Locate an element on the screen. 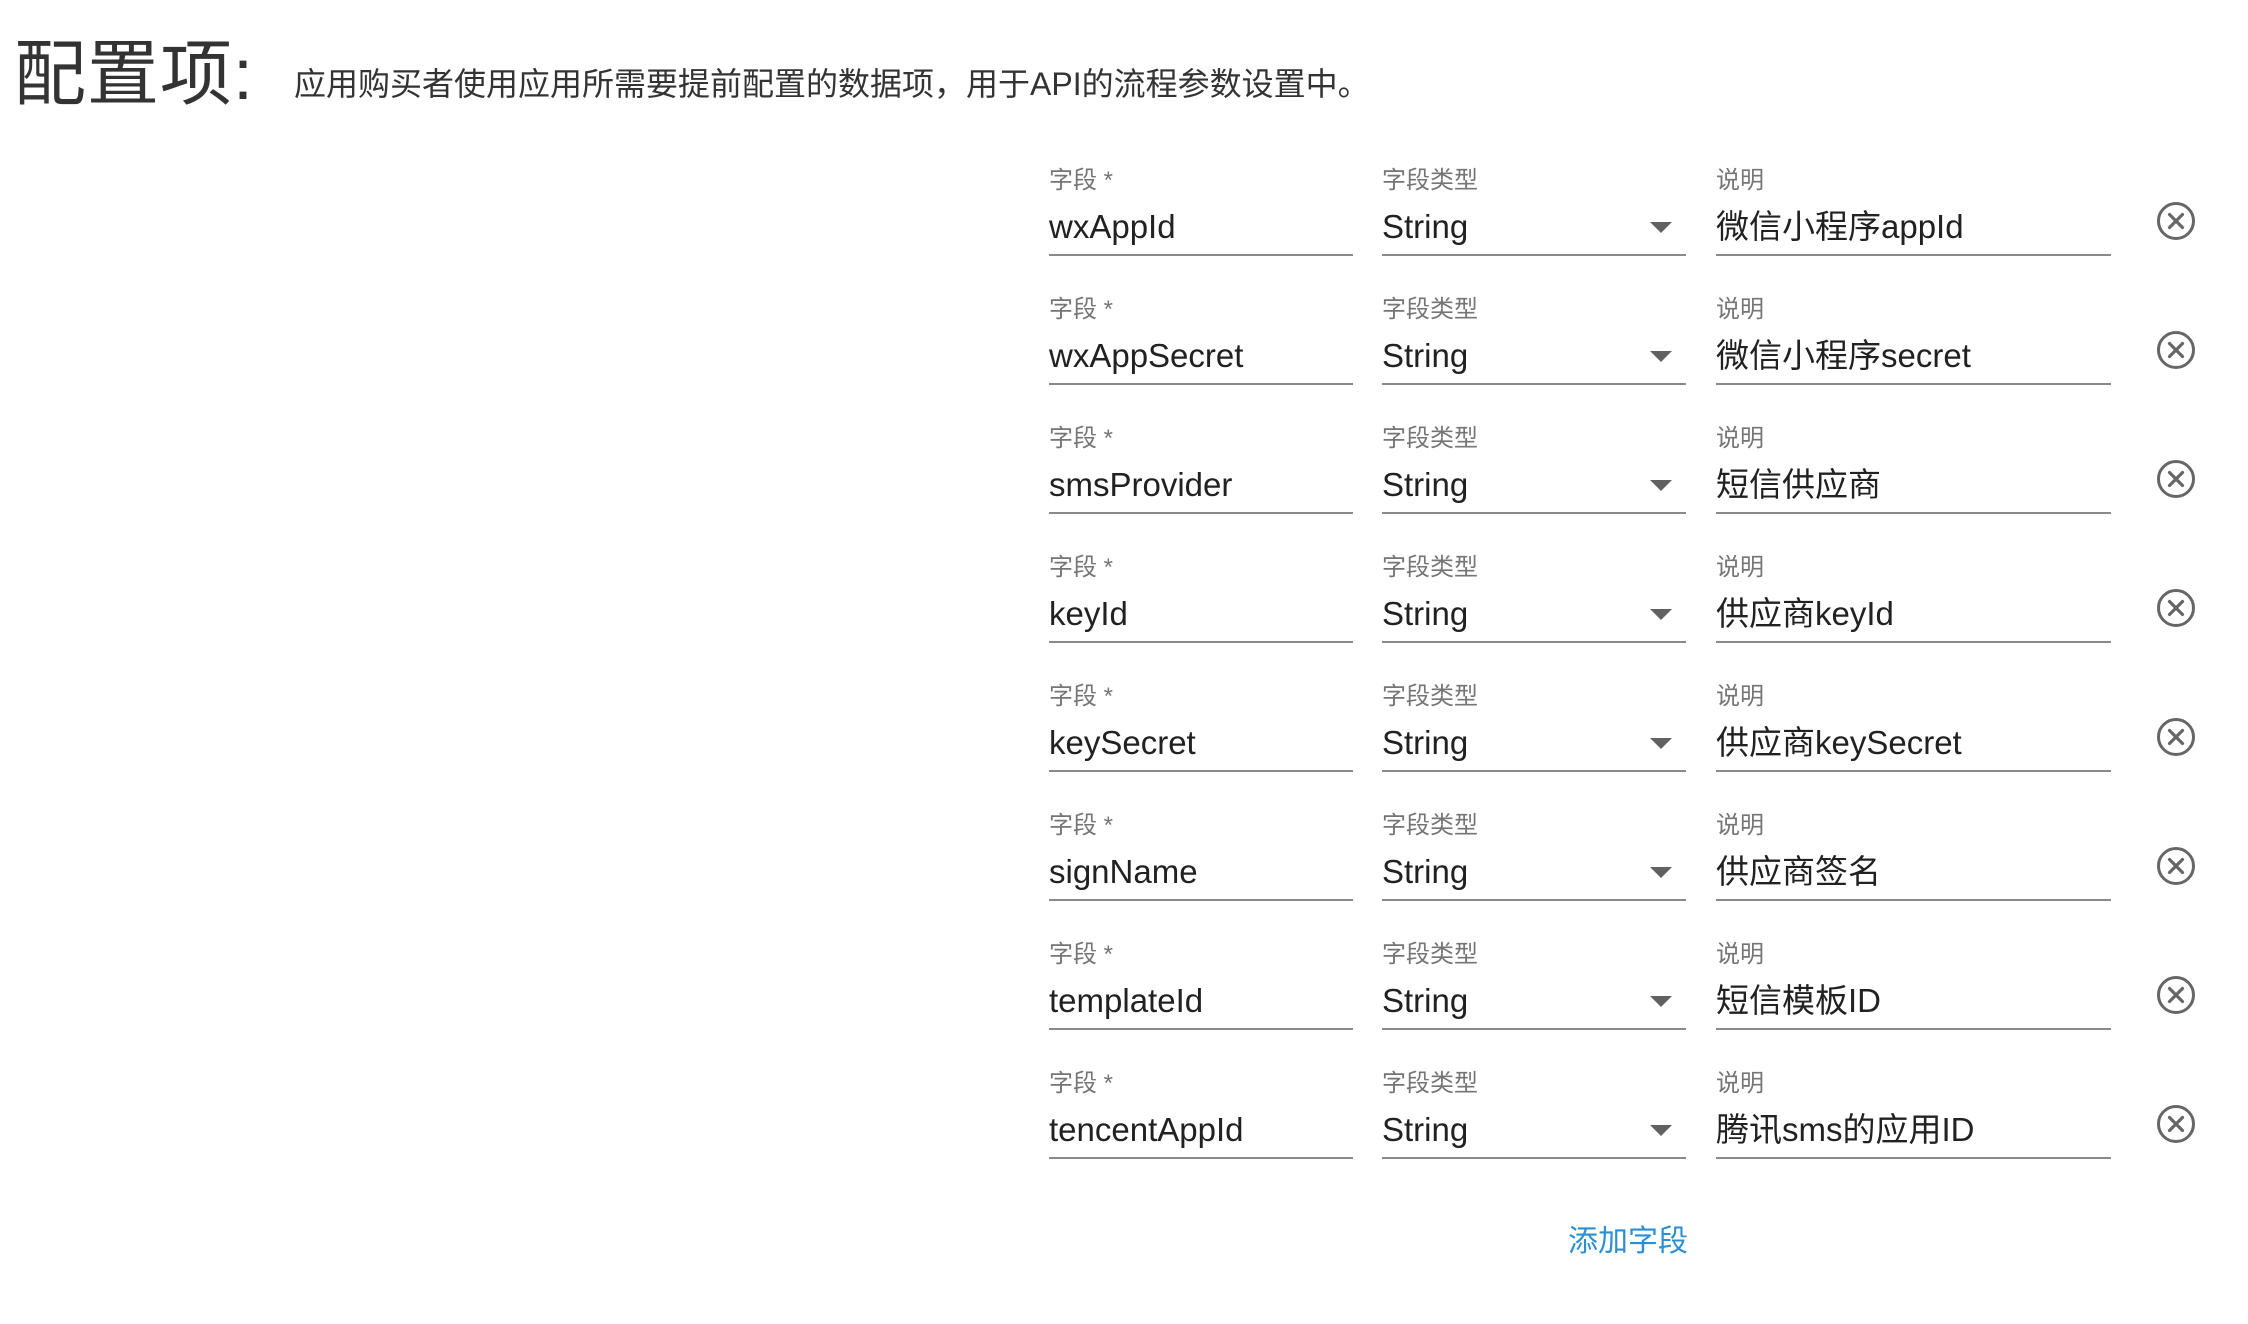  page-description: 应用购买者使用应用所需要提前配置的数据项，用于API的流程参数设置中。 is located at coordinates (832, 84).